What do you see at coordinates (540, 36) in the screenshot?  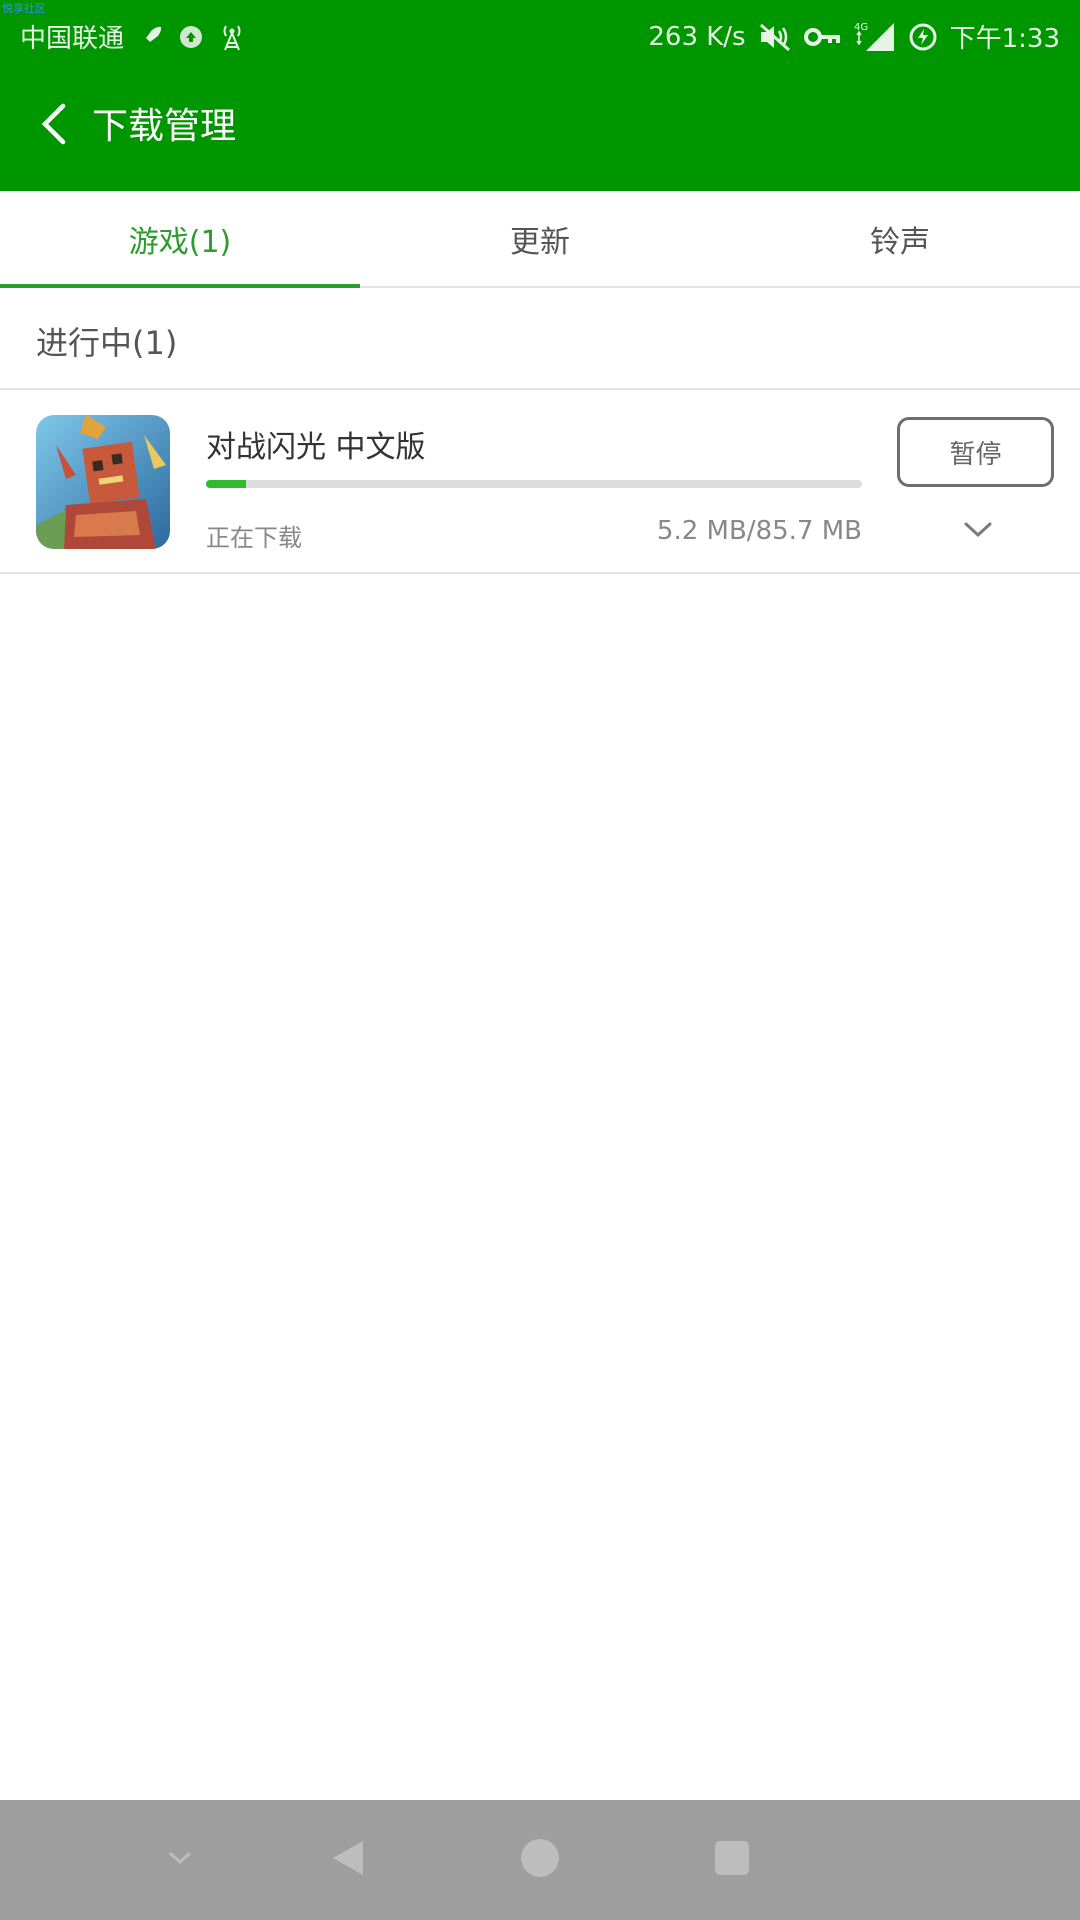 I see `status-bar: 中国联通 263 K/s 4G 下午1:33` at bounding box center [540, 36].